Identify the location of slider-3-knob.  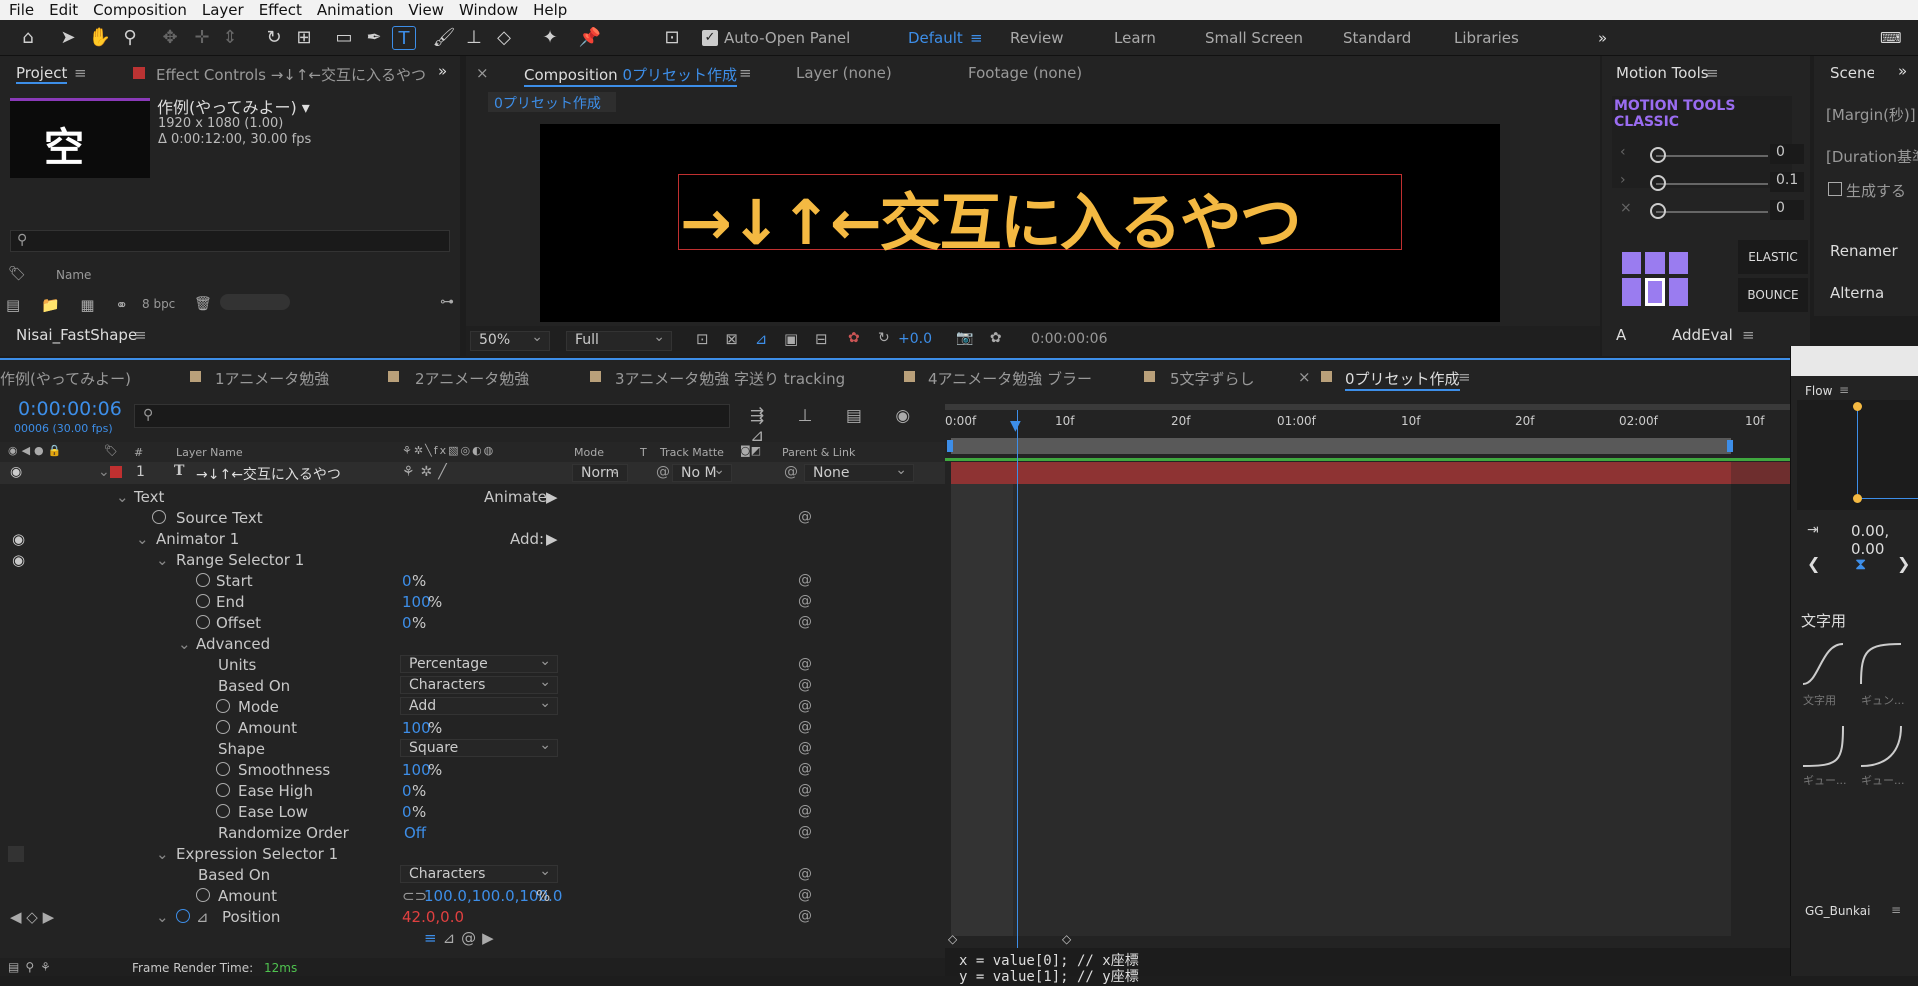
(1658, 211).